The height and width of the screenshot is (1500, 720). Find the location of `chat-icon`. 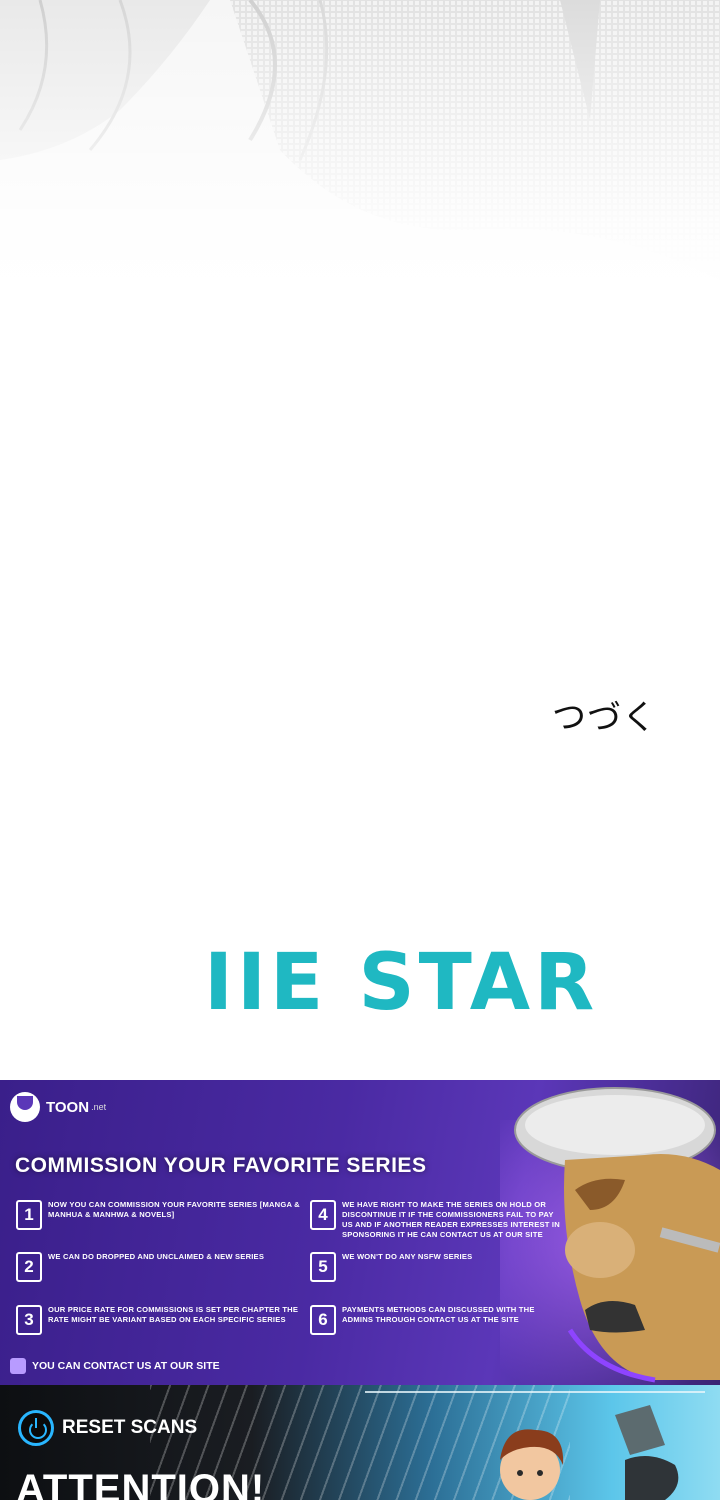

chat-icon is located at coordinates (18, 1366).